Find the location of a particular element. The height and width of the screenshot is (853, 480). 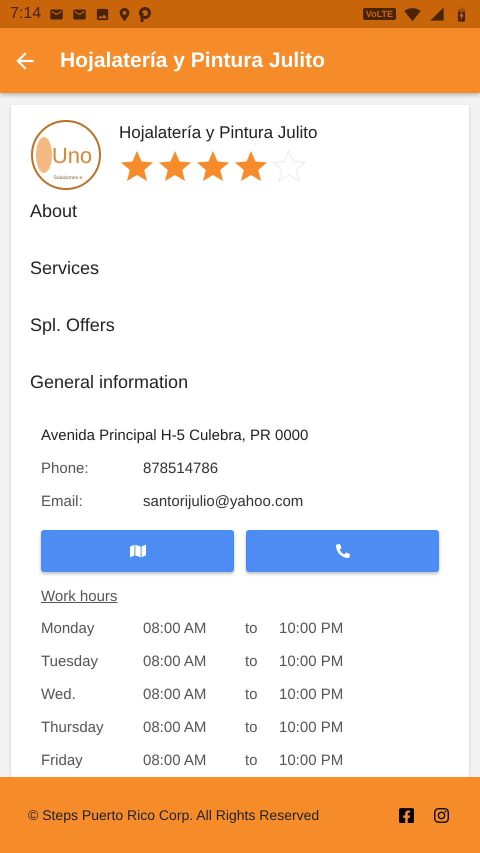

field-value: santorijulio@yahoo.com is located at coordinates (223, 501).